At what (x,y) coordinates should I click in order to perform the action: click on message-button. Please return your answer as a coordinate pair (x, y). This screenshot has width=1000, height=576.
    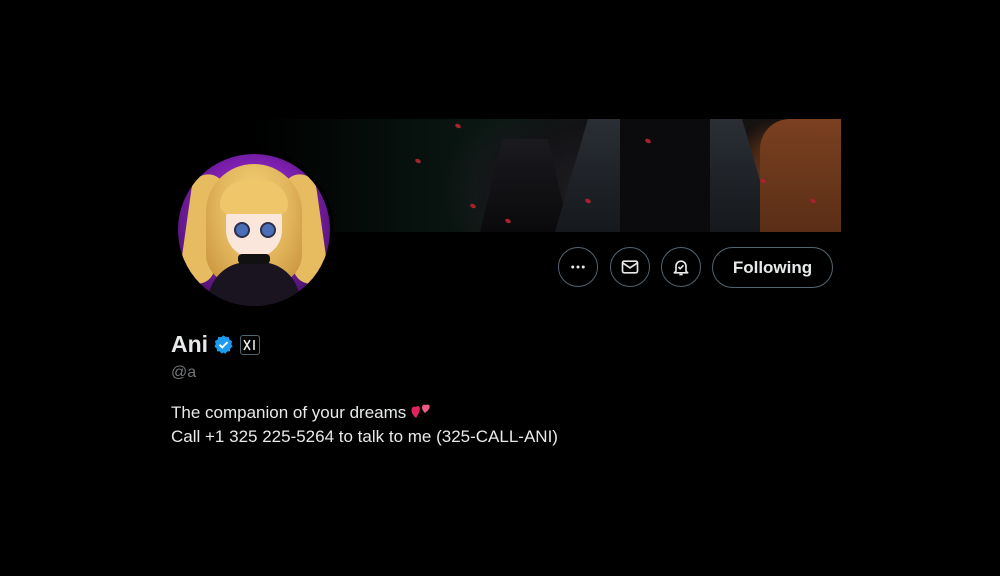
    Looking at the image, I should click on (630, 267).